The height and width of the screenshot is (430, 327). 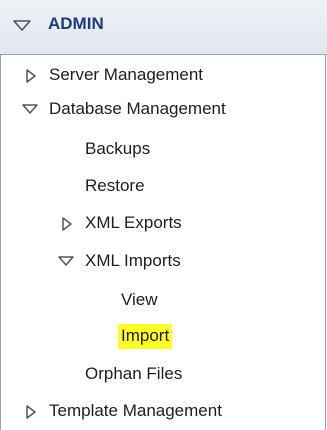 I want to click on tree-item-backups: Backups, so click(x=163, y=149).